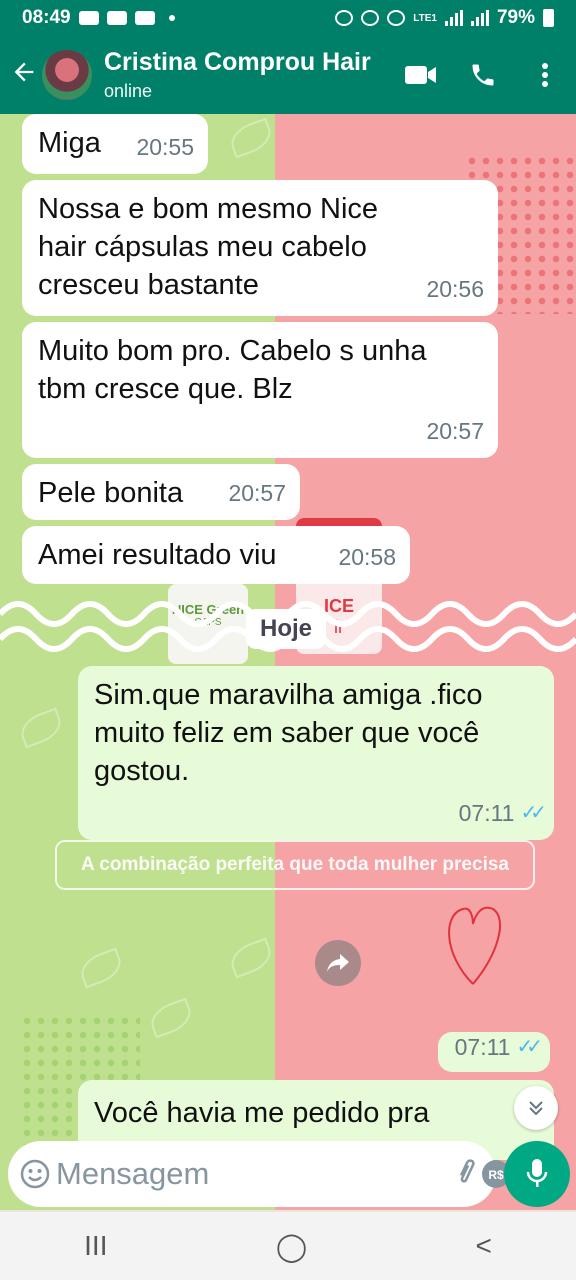 The height and width of the screenshot is (1280, 576). I want to click on message-bubble-outgoing: 07:11 ✓✓, so click(494, 1052).